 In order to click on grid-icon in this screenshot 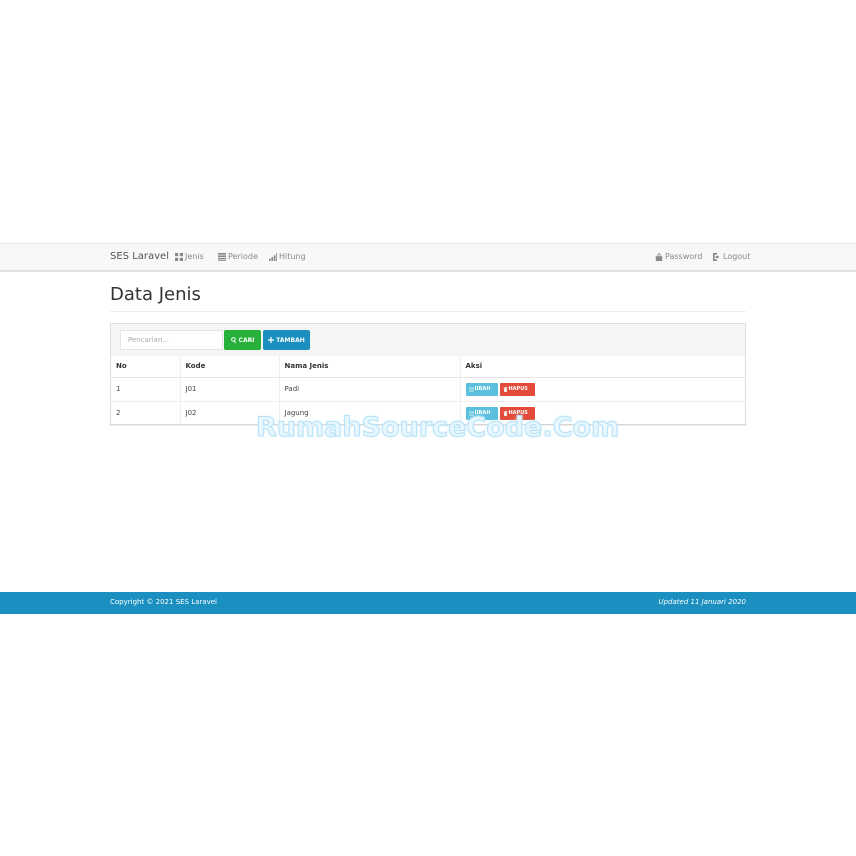, I will do `click(179, 256)`.